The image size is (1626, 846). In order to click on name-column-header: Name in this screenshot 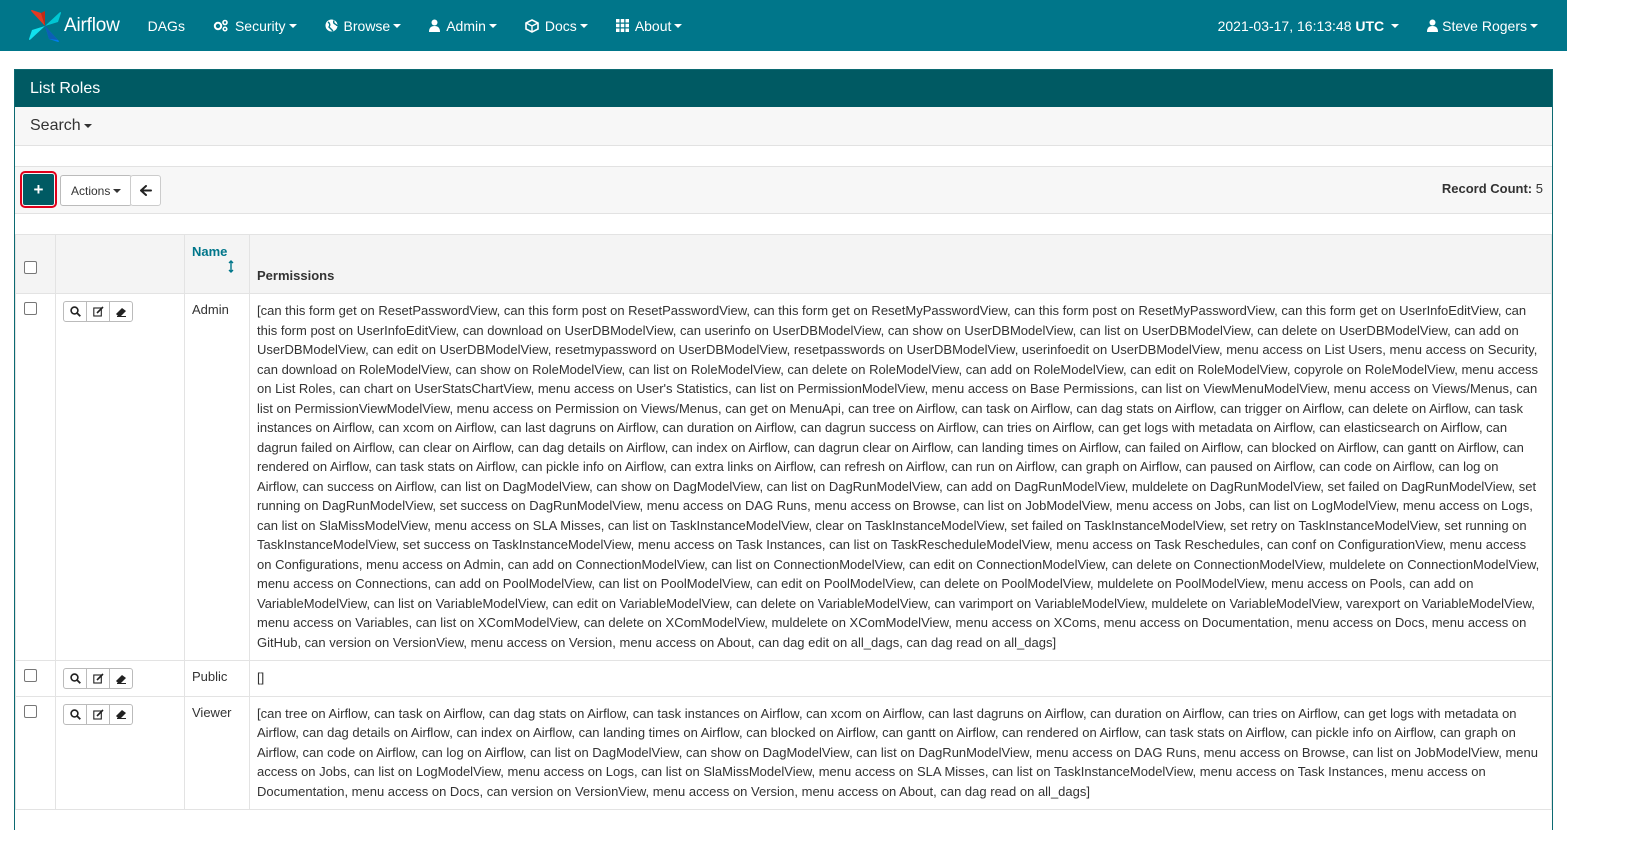, I will do `click(217, 264)`.